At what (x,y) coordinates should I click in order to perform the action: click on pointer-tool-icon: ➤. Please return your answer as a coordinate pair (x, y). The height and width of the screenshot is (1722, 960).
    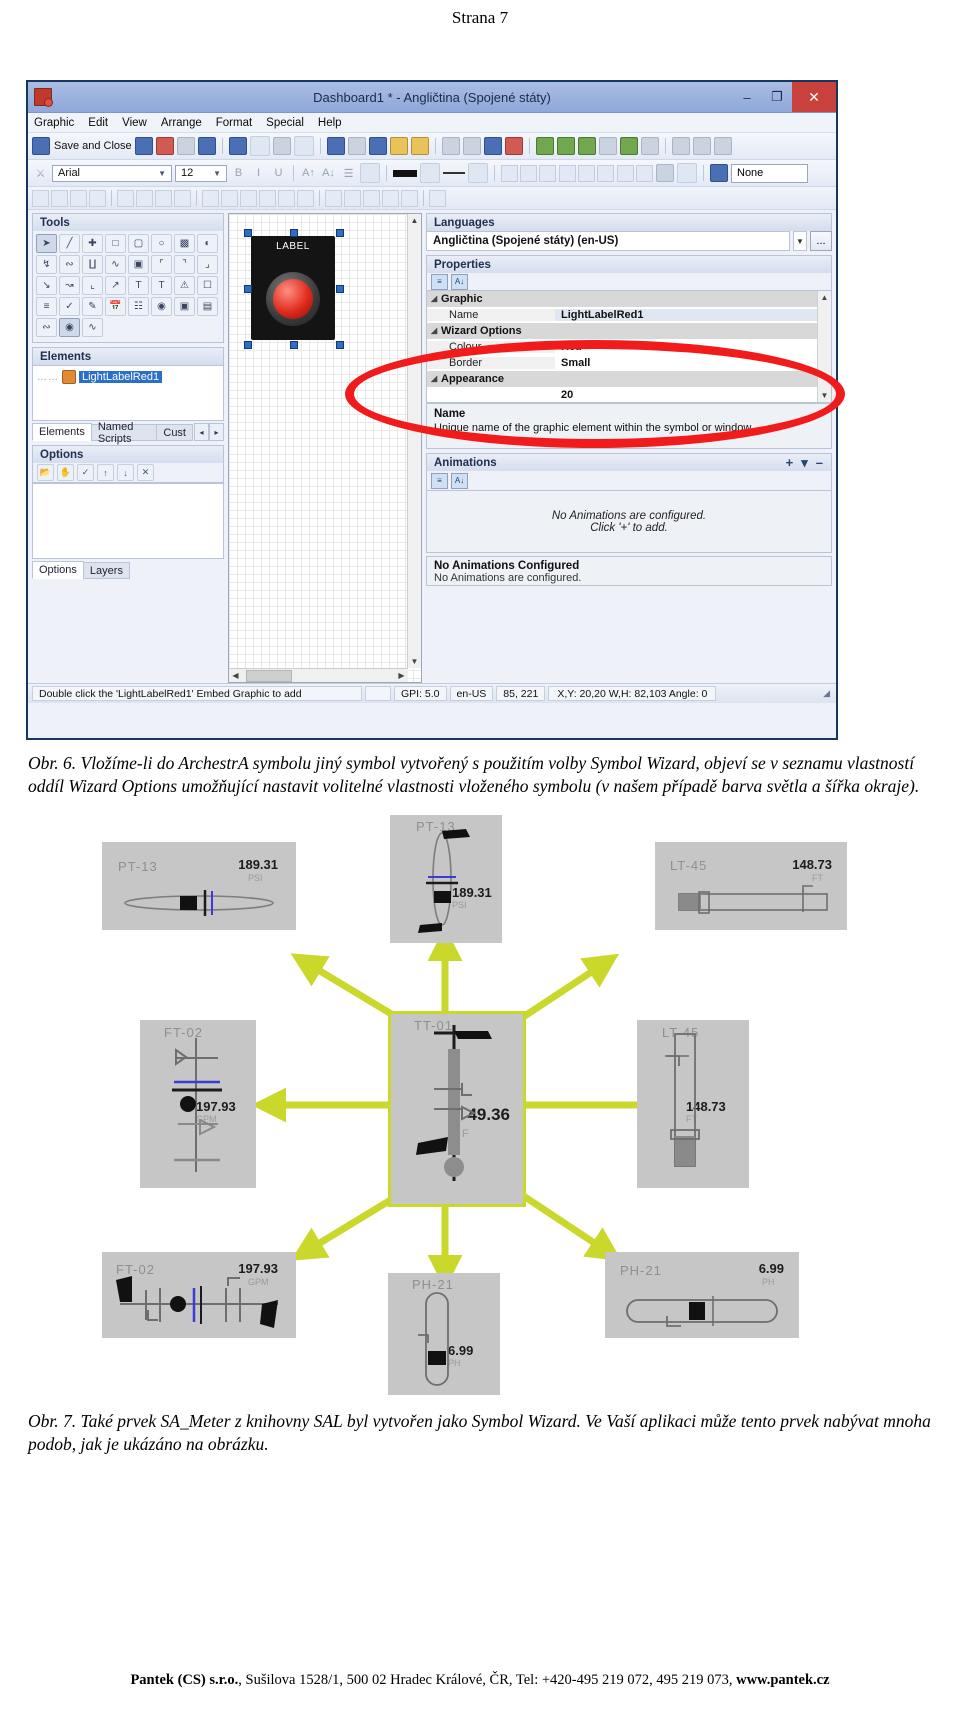
    Looking at the image, I should click on (46, 243).